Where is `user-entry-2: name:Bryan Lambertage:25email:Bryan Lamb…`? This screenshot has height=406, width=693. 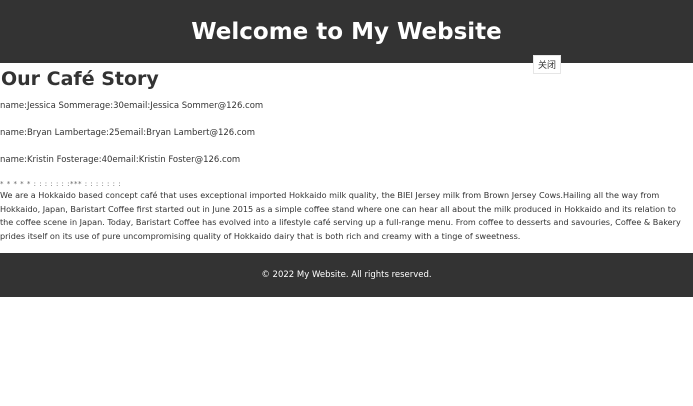
user-entry-2: name:Bryan Lambertage:25email:Bryan Lamb… is located at coordinates (128, 133).